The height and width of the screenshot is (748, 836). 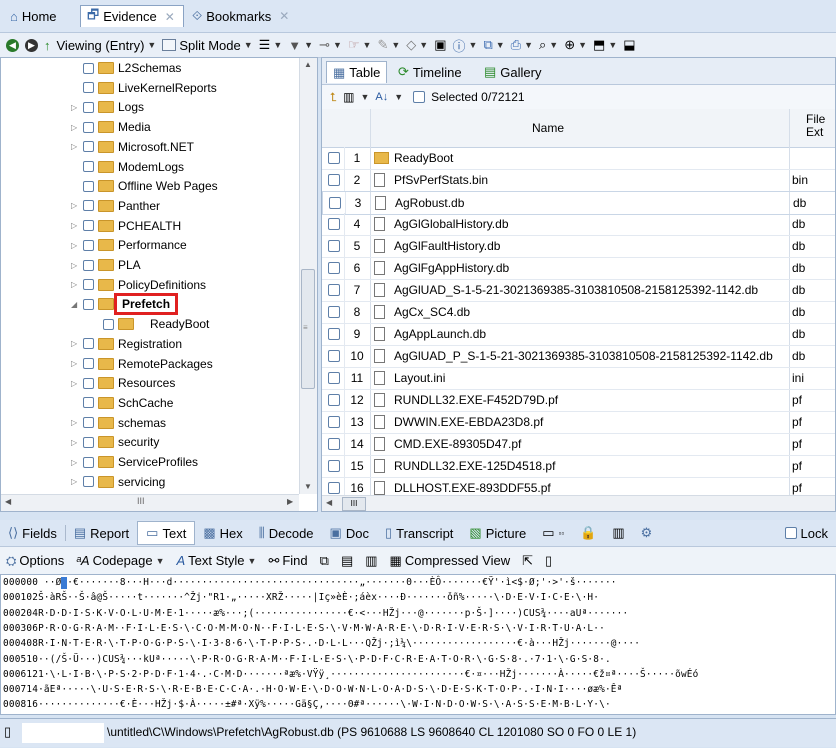 I want to click on tree-item: ReadyBoot, so click(x=150, y=324).